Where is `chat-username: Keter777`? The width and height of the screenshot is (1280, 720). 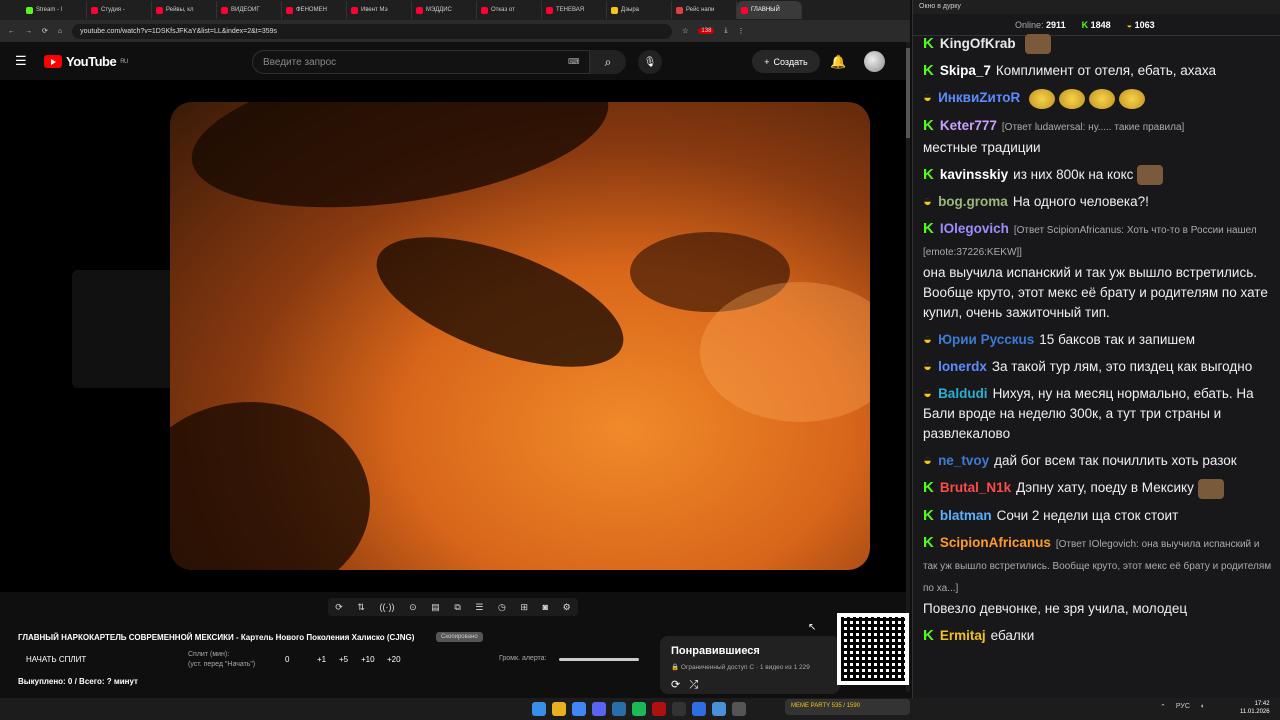
chat-username: Keter777 is located at coordinates (968, 125).